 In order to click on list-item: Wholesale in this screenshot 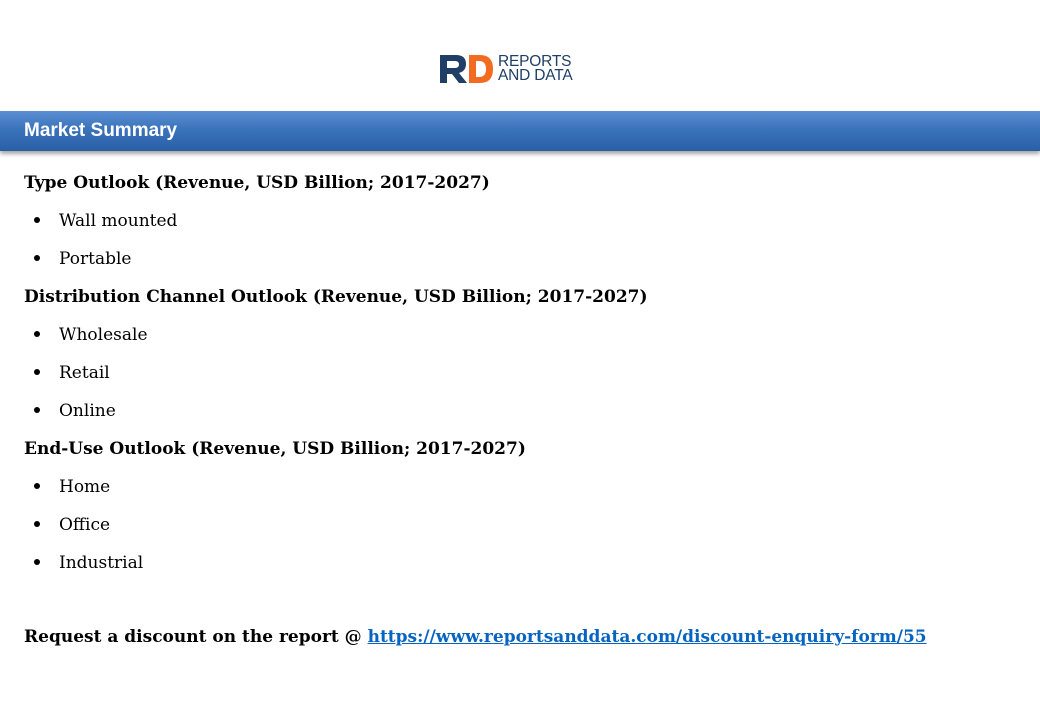, I will do `click(524, 341)`.